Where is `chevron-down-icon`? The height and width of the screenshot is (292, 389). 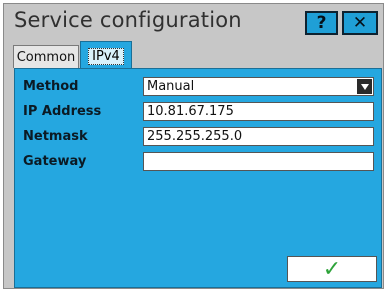 chevron-down-icon is located at coordinates (364, 86).